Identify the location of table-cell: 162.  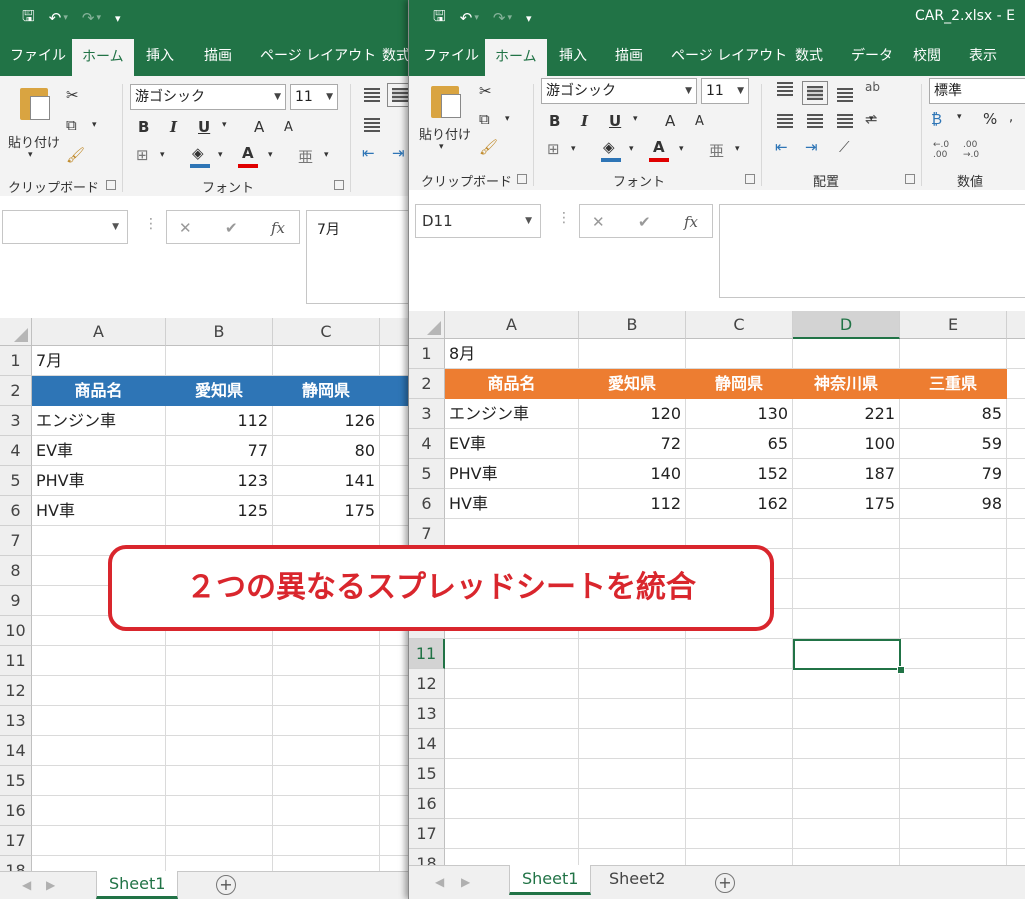
(739, 504).